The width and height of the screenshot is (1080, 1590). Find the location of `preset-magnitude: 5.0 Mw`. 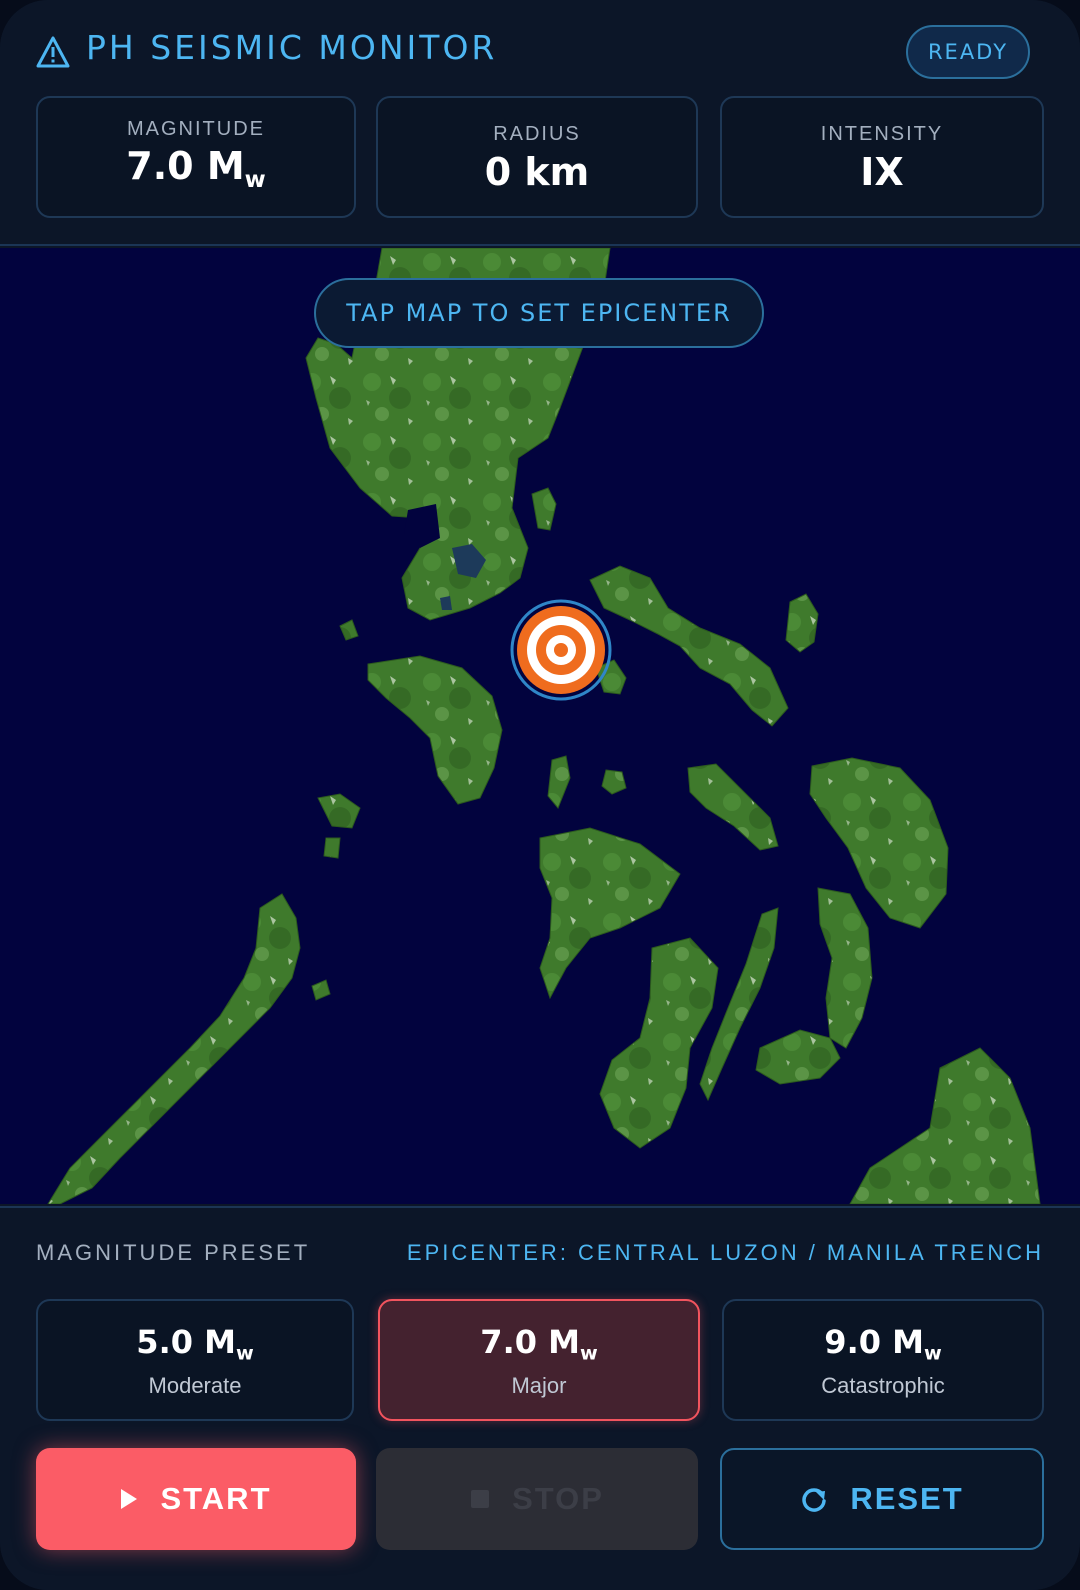

preset-magnitude: 5.0 Mw is located at coordinates (195, 1344).